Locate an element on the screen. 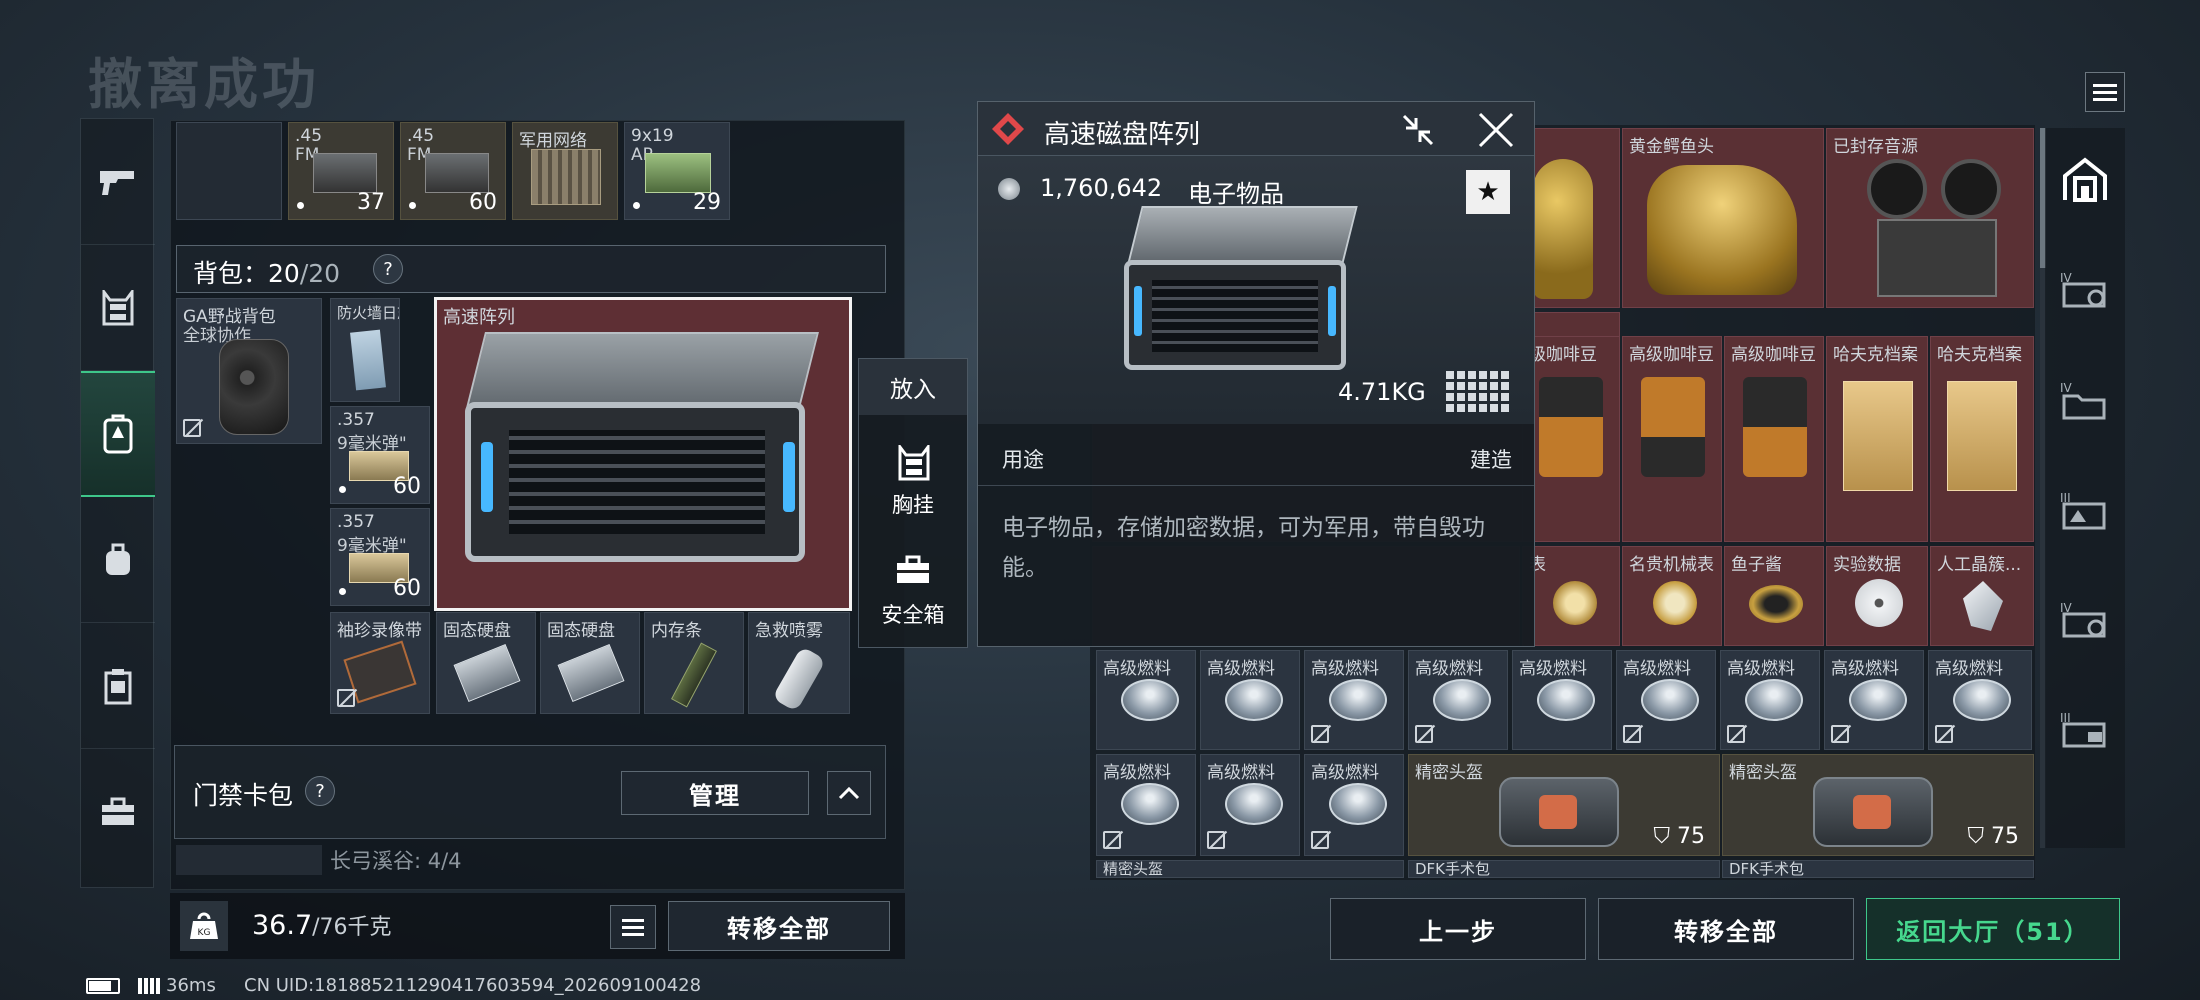  popup-title: 高速磁盘阵列 is located at coordinates (1122, 135).